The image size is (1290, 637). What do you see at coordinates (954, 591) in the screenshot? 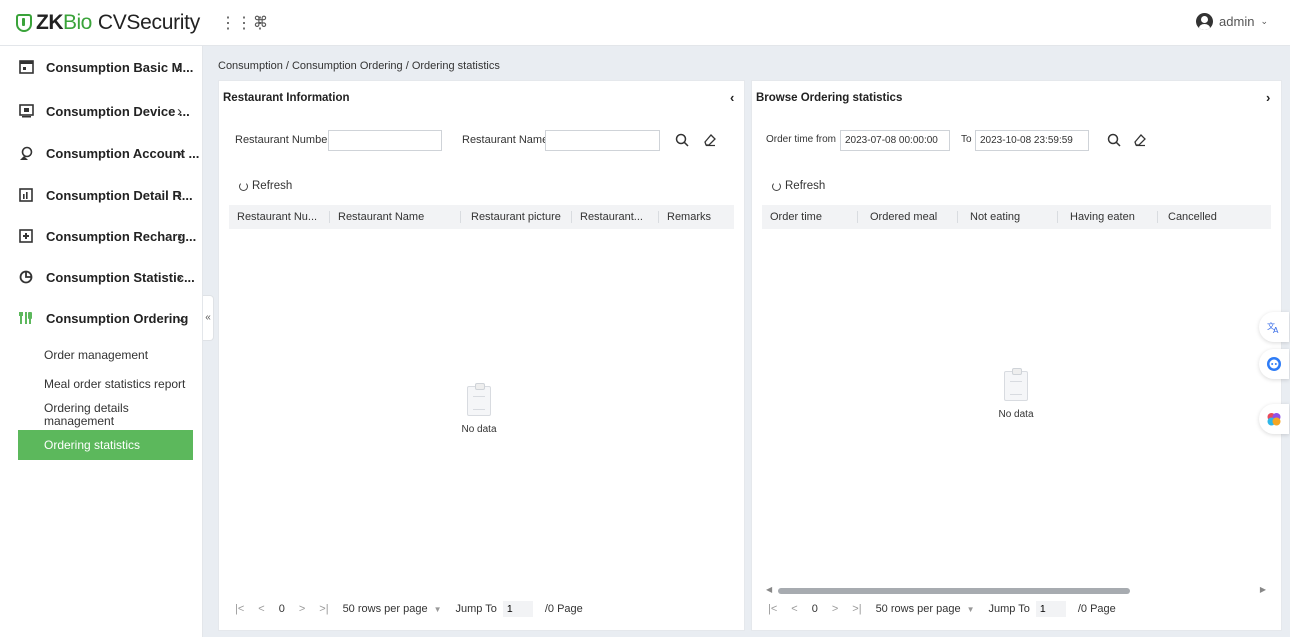
I see `scrollbar-thumb` at bounding box center [954, 591].